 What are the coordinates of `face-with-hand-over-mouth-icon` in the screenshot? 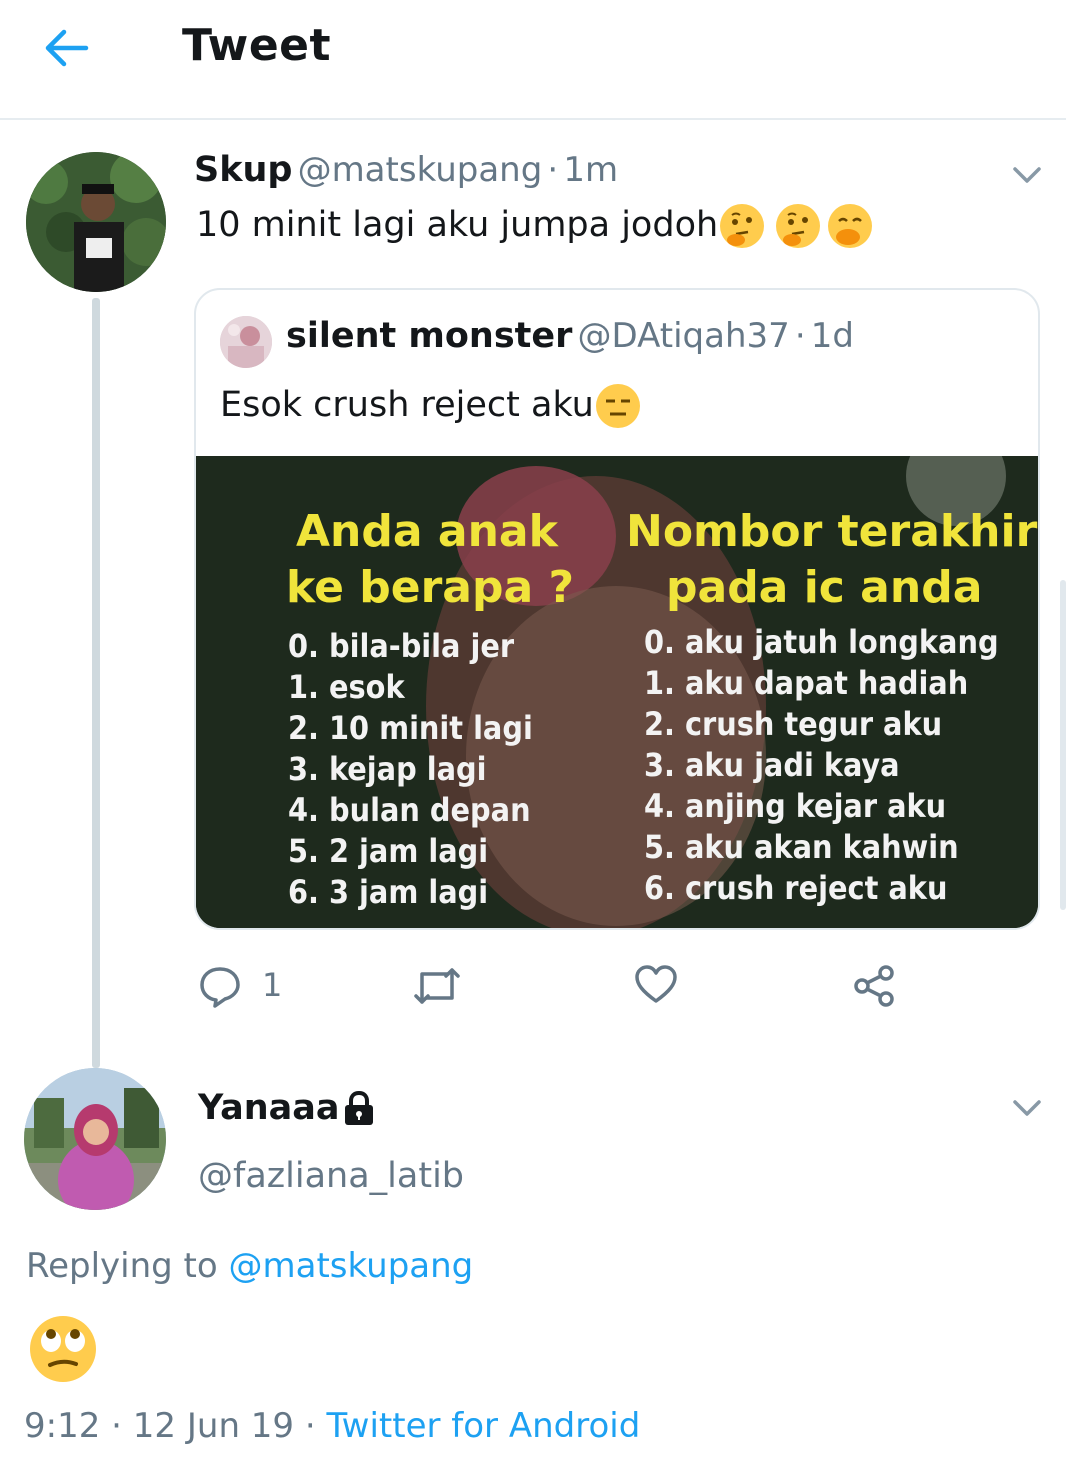 It's located at (850, 226).